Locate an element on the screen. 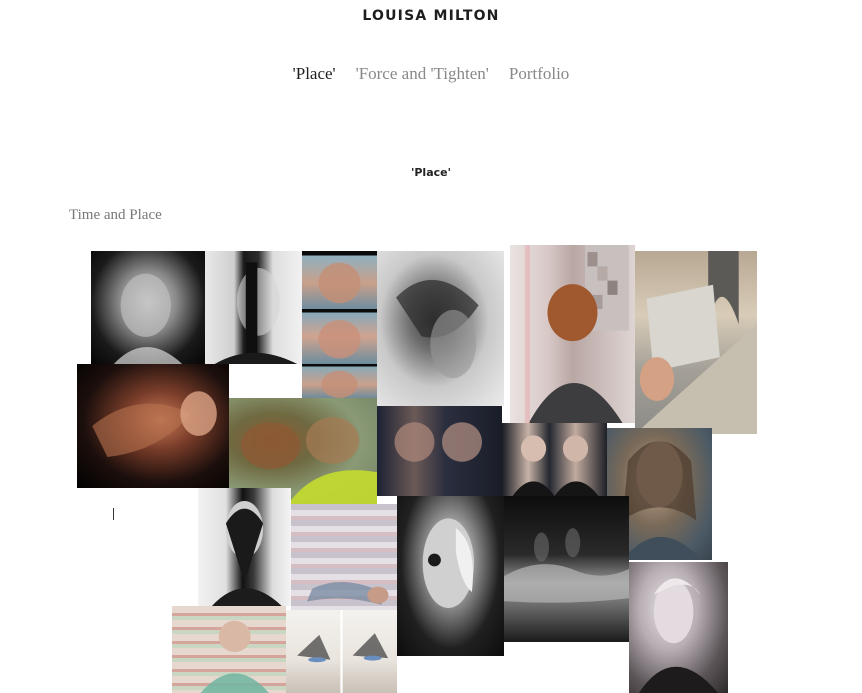  vintage-woman-portrait-photo is located at coordinates (678, 627).